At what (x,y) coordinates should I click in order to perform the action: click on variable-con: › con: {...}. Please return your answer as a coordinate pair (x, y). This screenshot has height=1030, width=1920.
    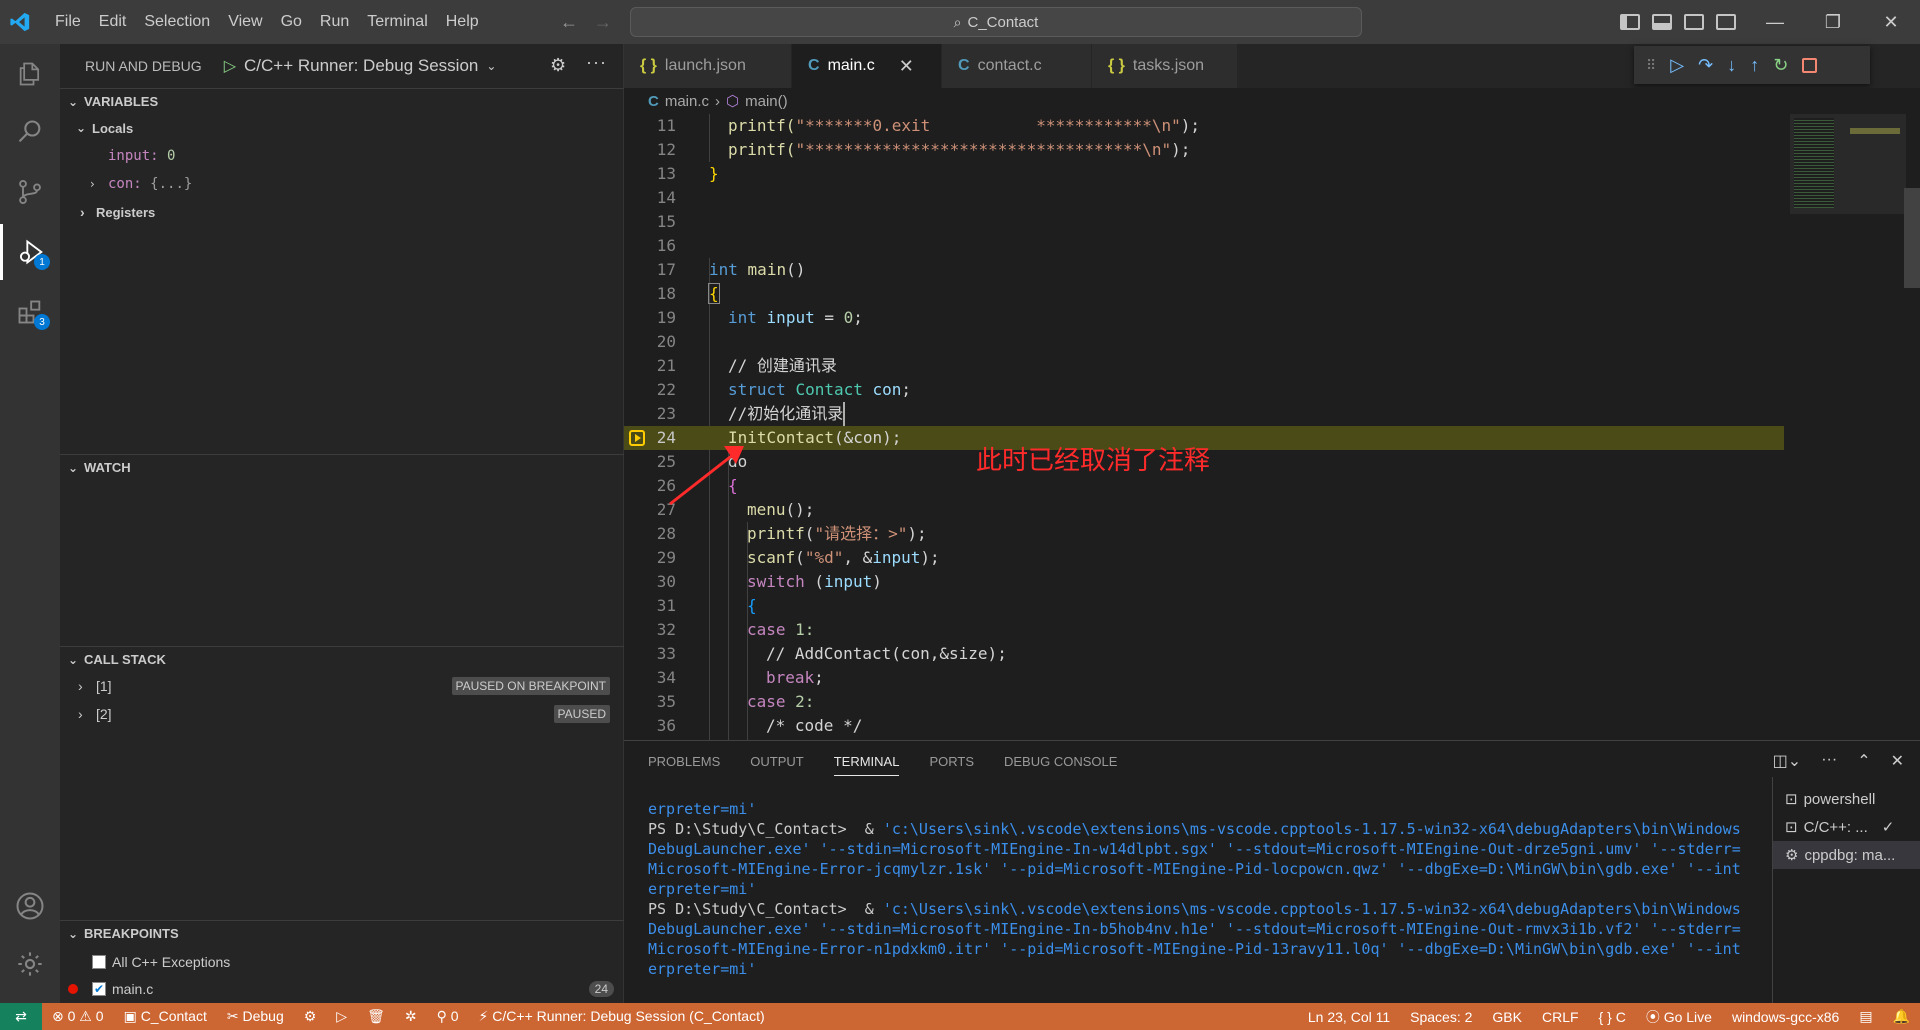
    Looking at the image, I should click on (141, 184).